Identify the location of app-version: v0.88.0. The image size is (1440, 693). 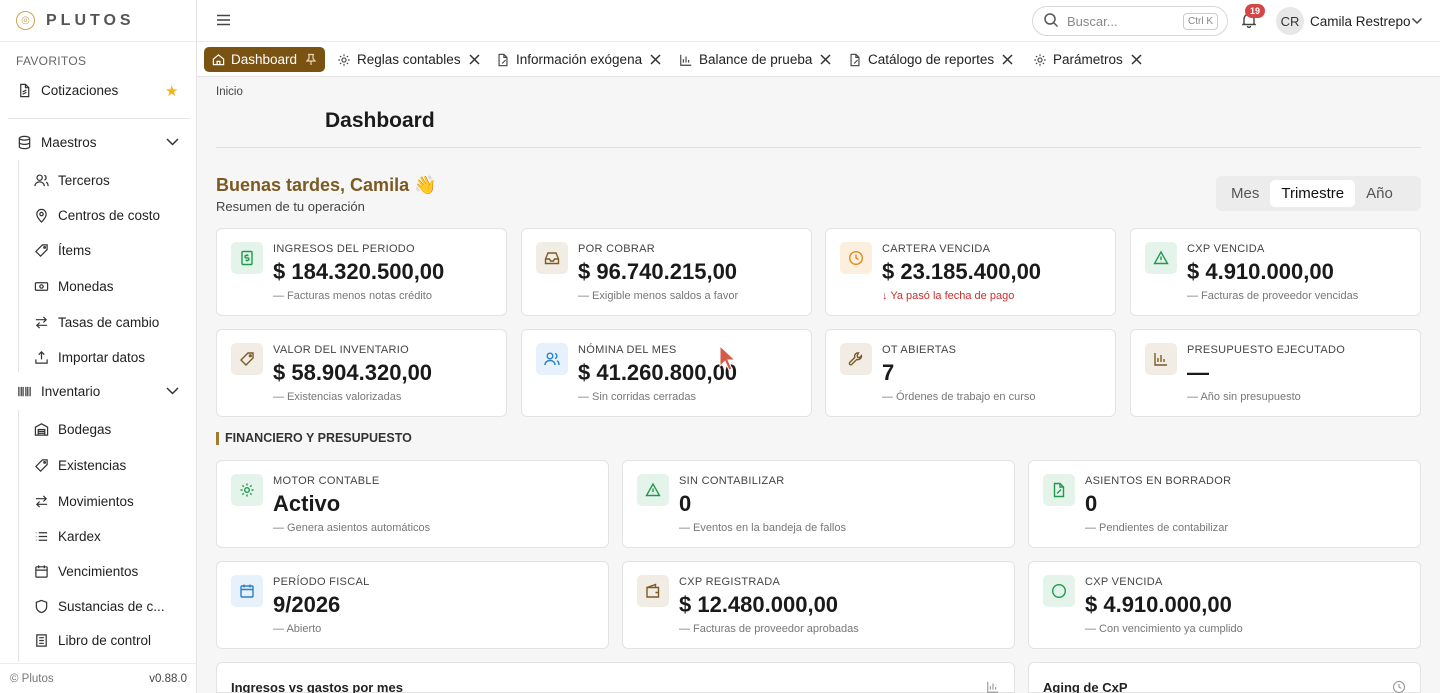
(168, 678).